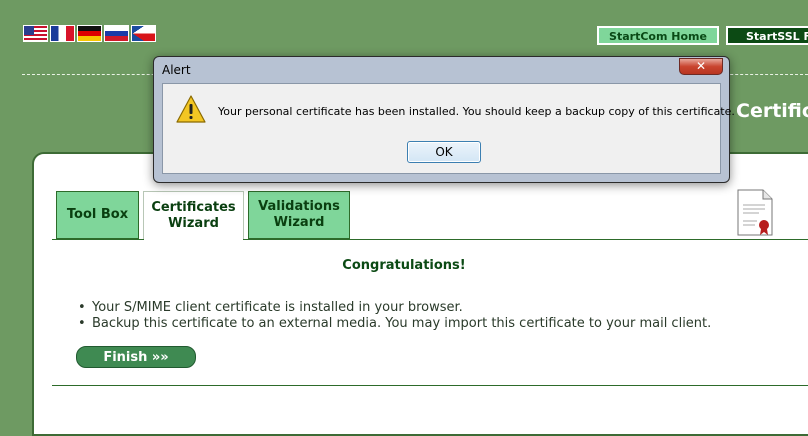 The width and height of the screenshot is (808, 436). What do you see at coordinates (62, 33) in the screenshot?
I see `flag-fr-icon` at bounding box center [62, 33].